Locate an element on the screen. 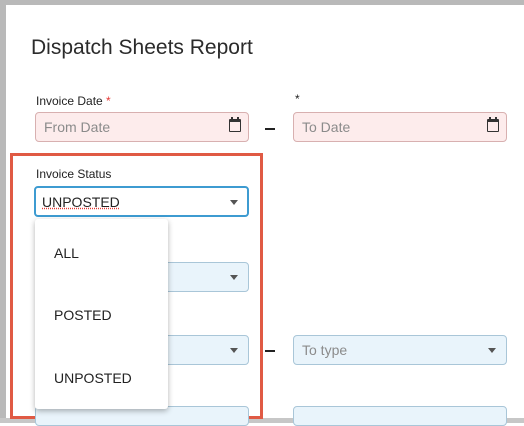 The height and width of the screenshot is (426, 524). dropdown-option-posted: POSTED is located at coordinates (83, 315).